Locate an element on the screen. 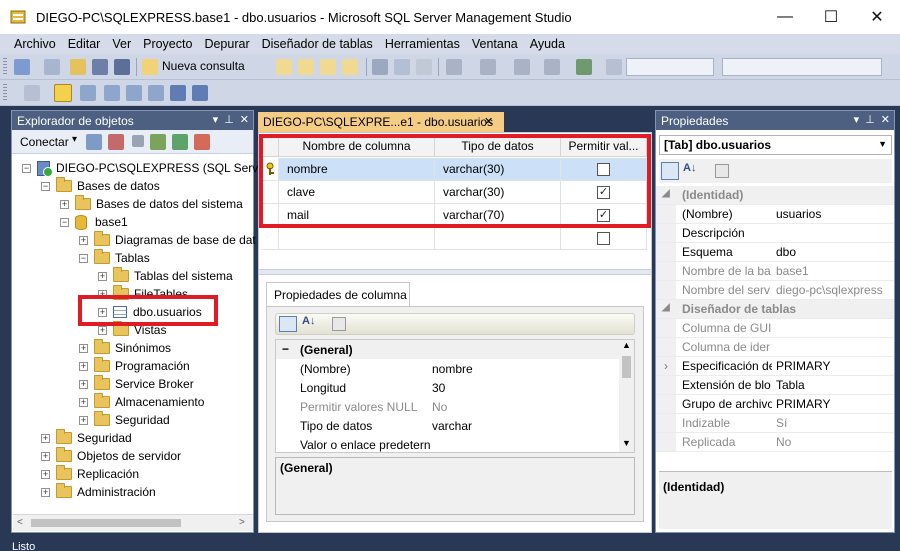  query-db-icon is located at coordinates (284, 67).